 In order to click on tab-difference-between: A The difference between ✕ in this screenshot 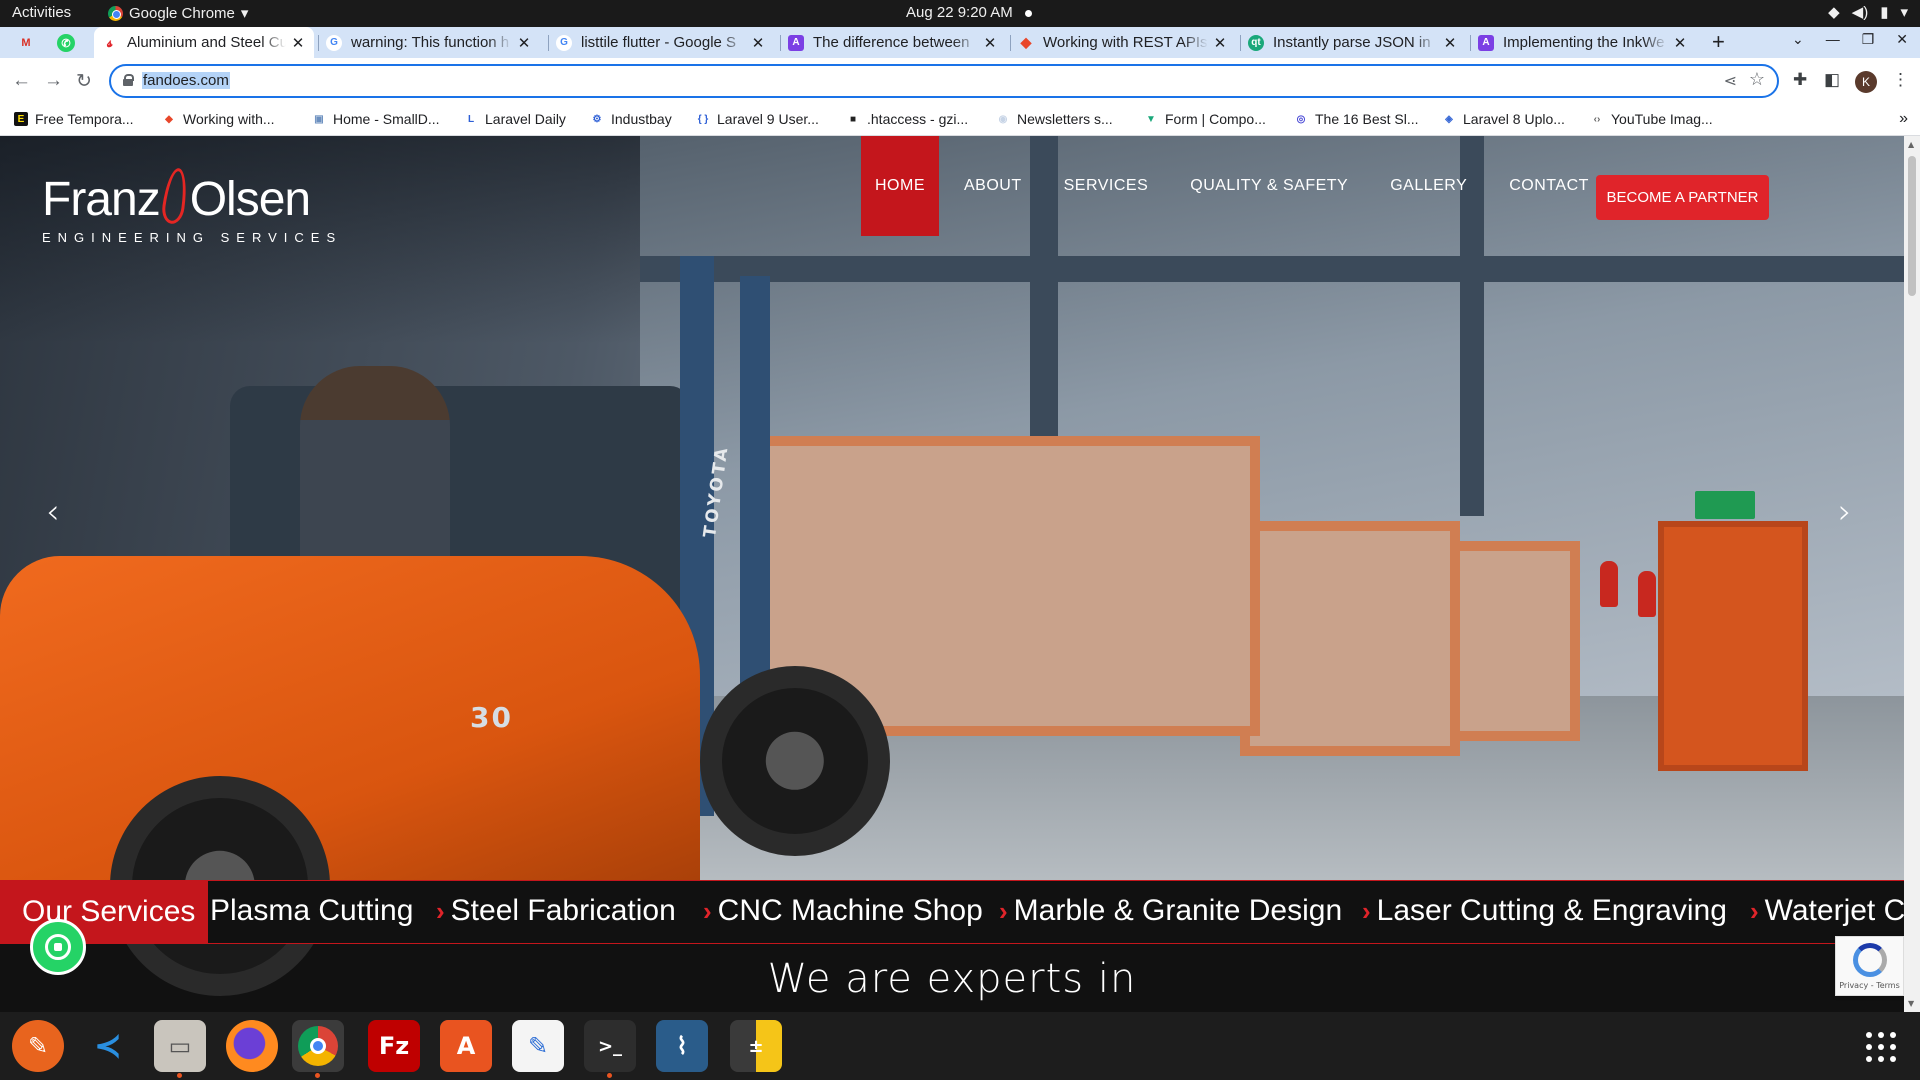, I will do `click(893, 42)`.